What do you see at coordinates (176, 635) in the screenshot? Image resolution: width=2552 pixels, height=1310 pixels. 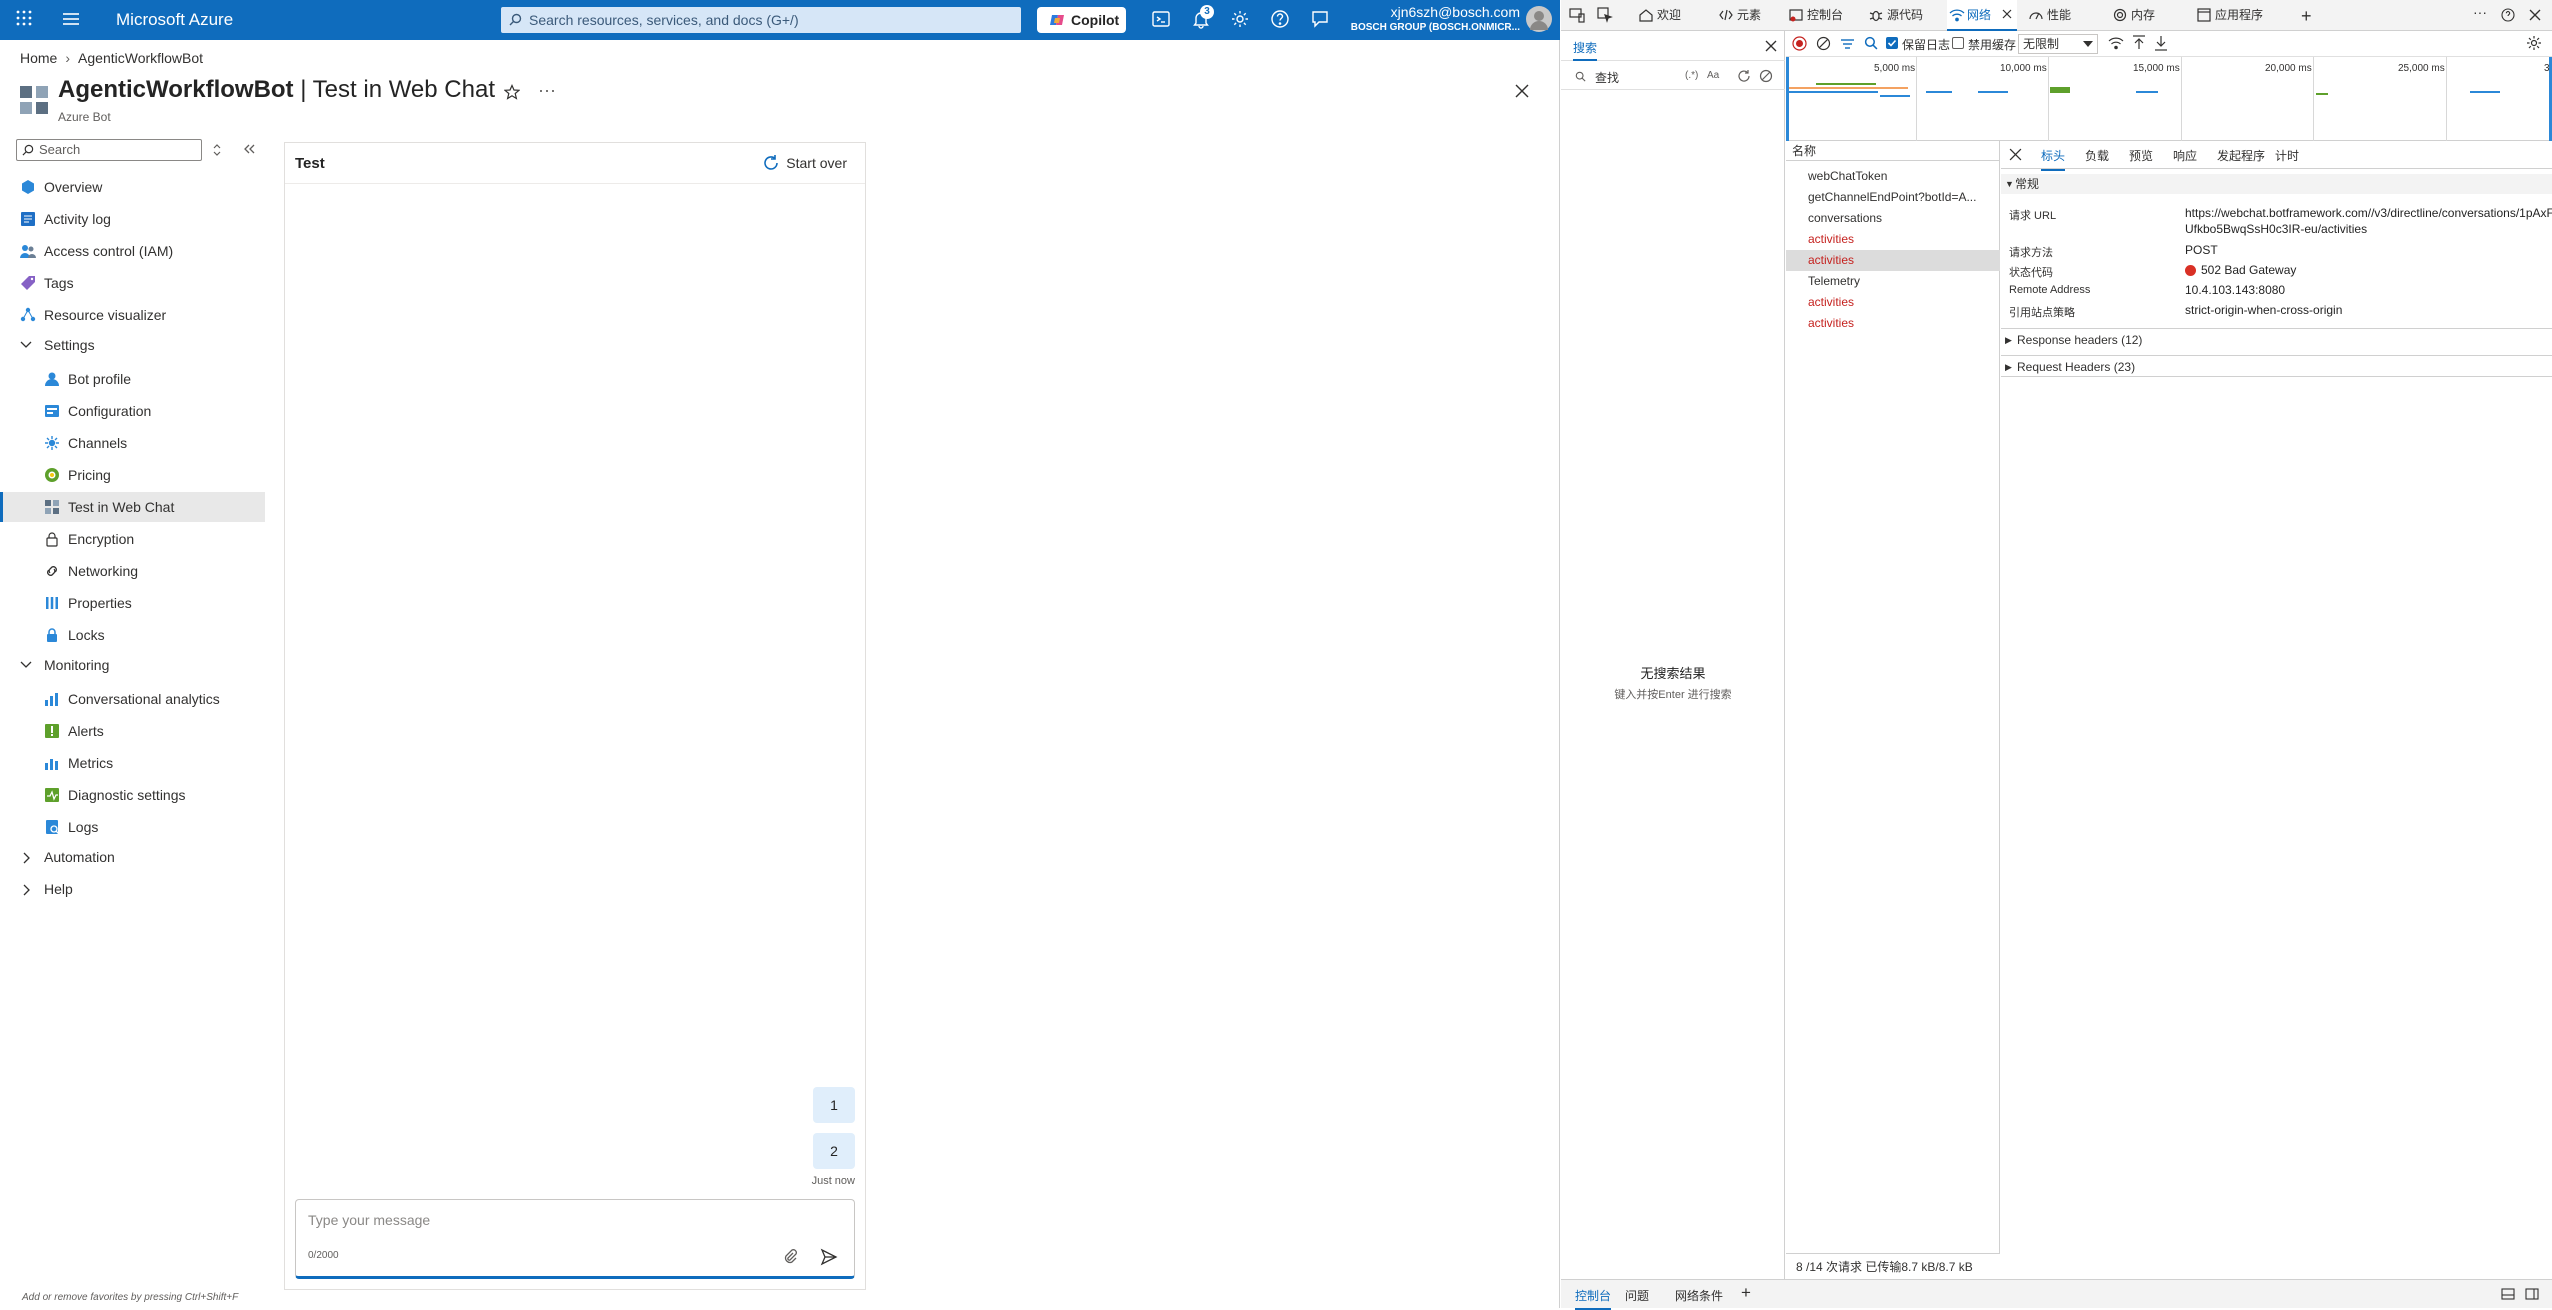 I see `nav-item-locks: Locks` at bounding box center [176, 635].